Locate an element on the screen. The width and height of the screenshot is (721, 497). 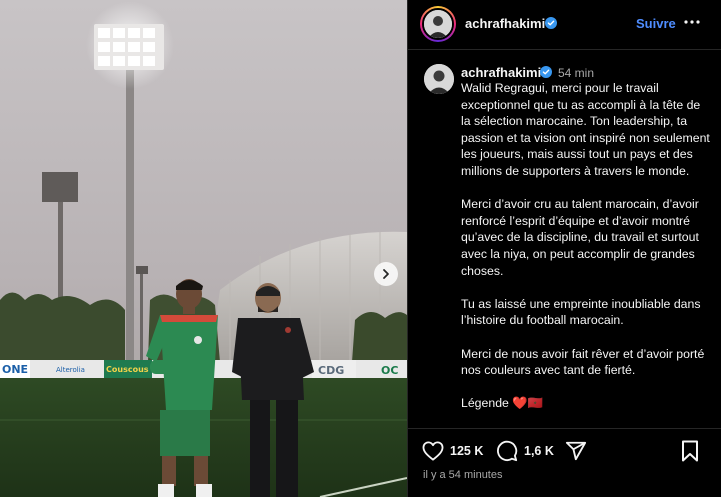
more-horizontal-icon is located at coordinates (692, 22).